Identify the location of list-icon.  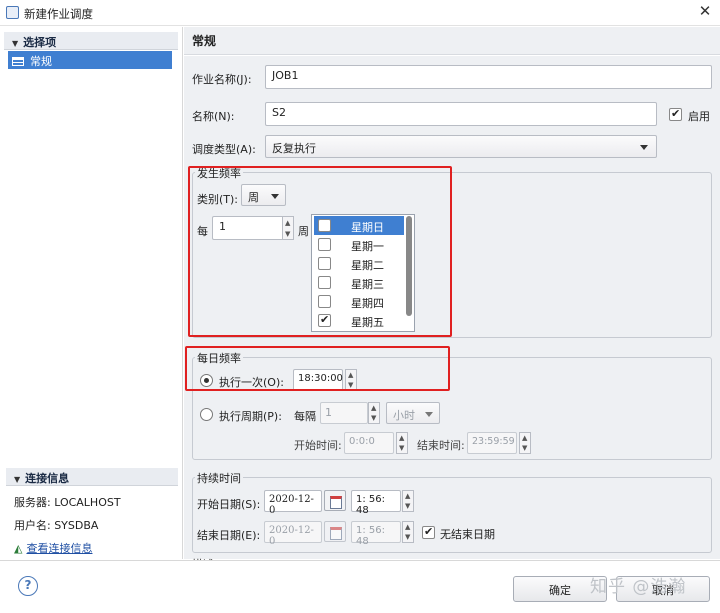
(18, 61).